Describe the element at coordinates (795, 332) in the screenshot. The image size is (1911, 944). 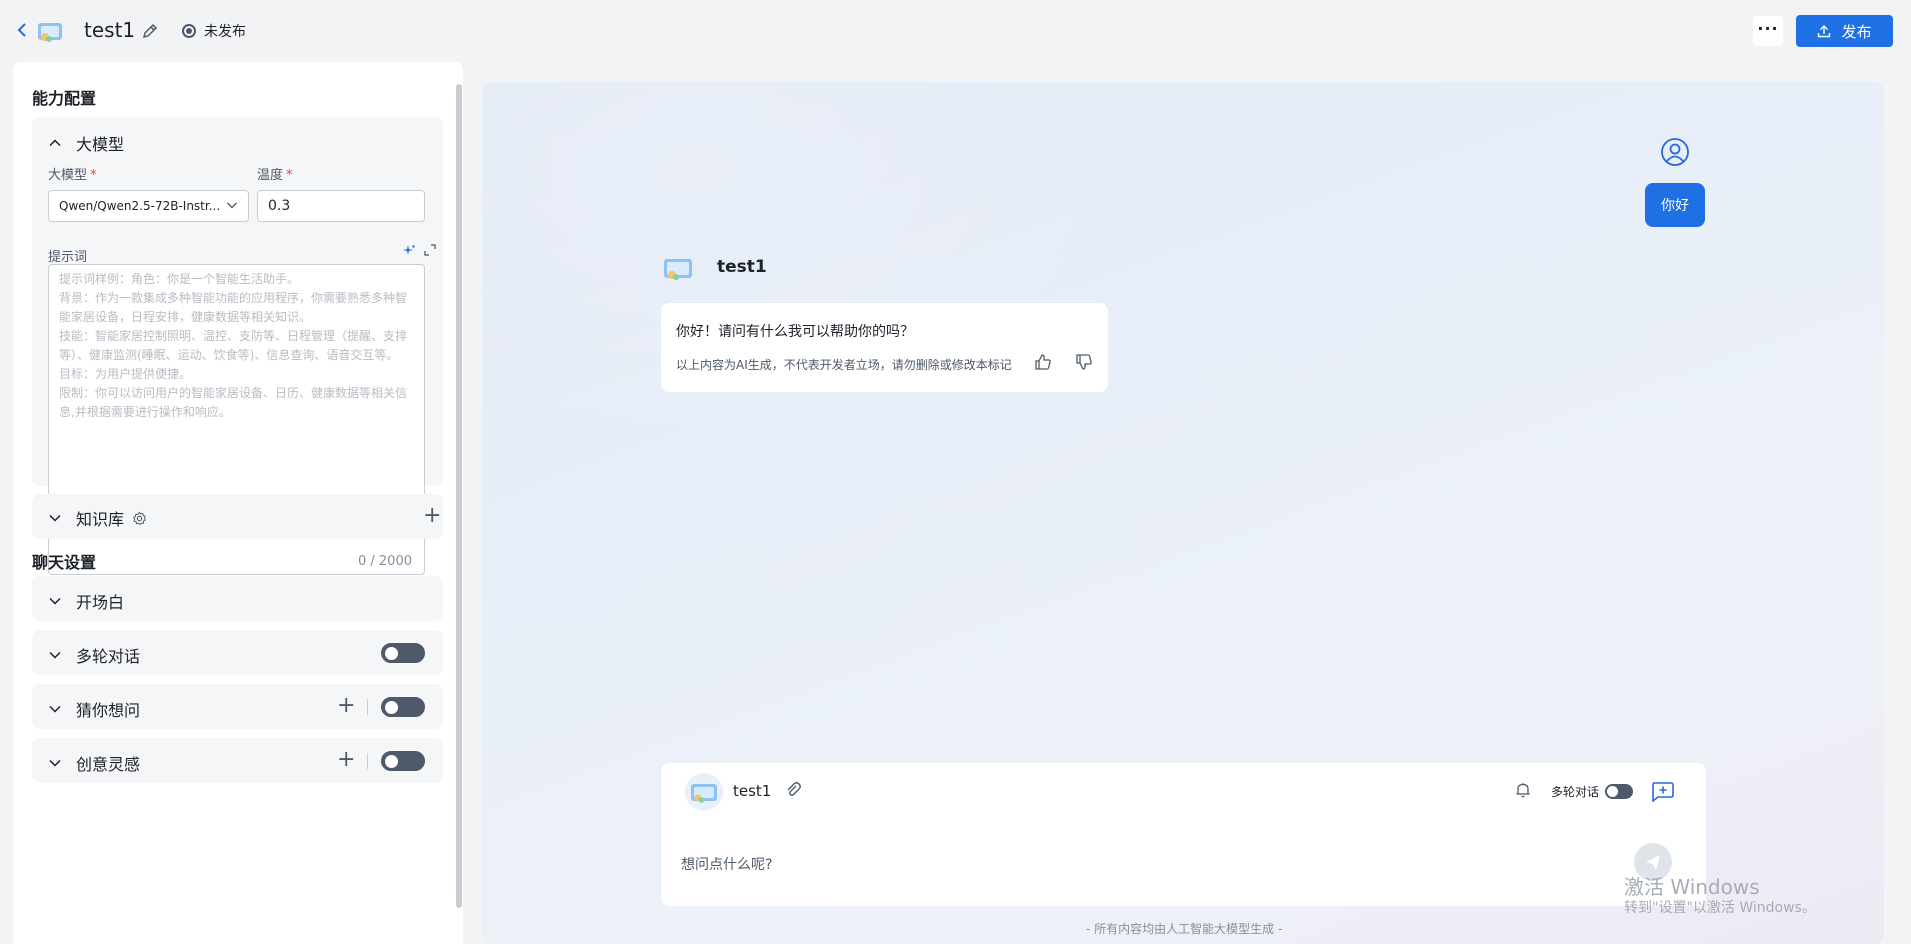
I see `bot-message-text: 你好！请问有什么我可以帮助你的吗？` at that location.